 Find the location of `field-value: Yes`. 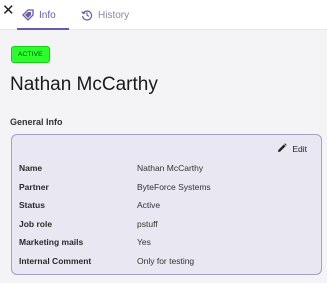

field-value: Yes is located at coordinates (144, 242).